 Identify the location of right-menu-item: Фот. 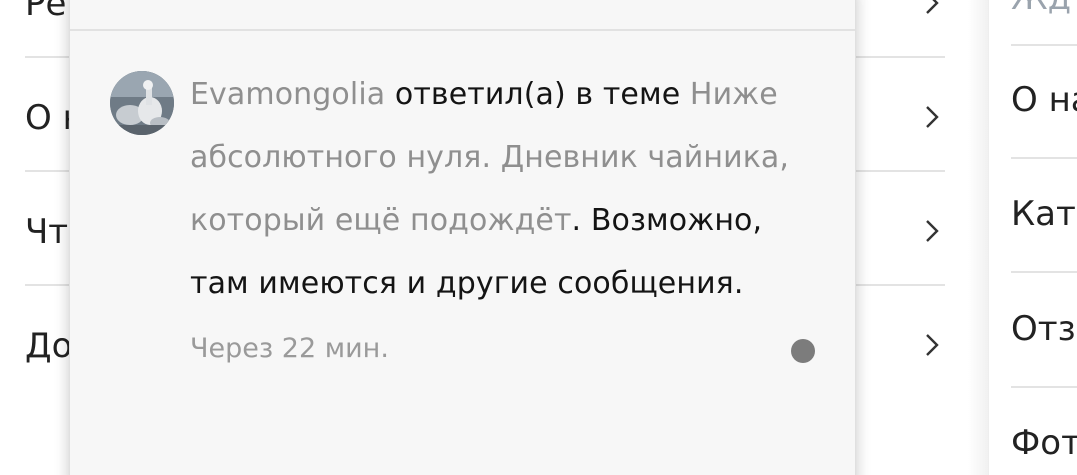
(1044, 443).